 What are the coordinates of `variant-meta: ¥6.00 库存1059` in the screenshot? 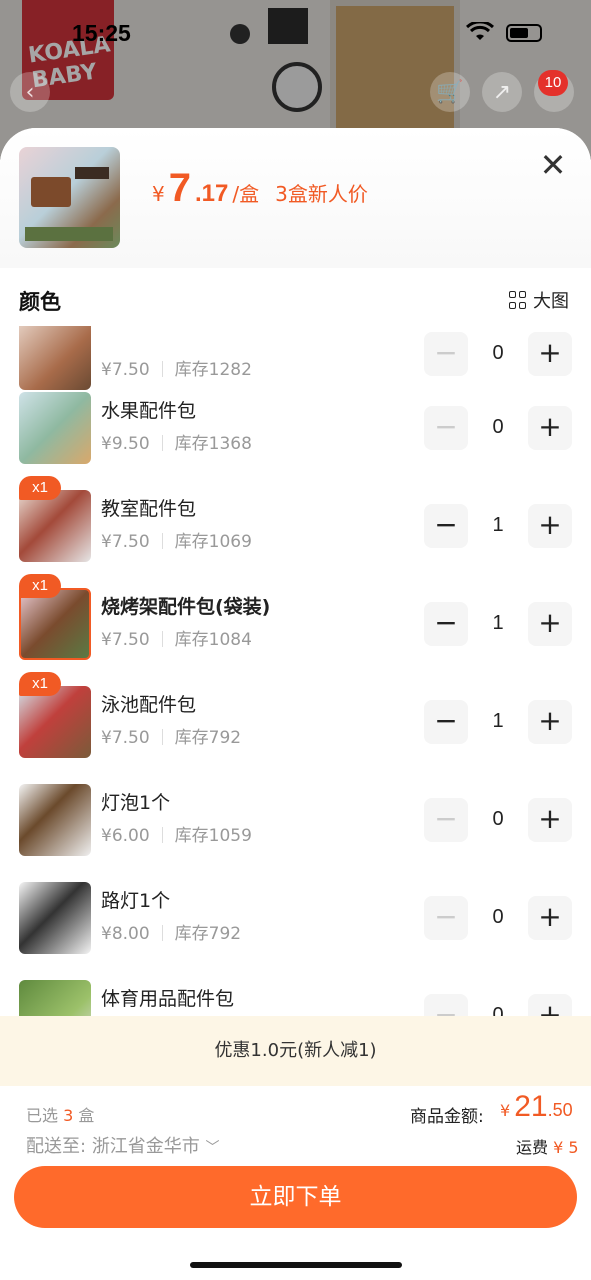 It's located at (176, 833).